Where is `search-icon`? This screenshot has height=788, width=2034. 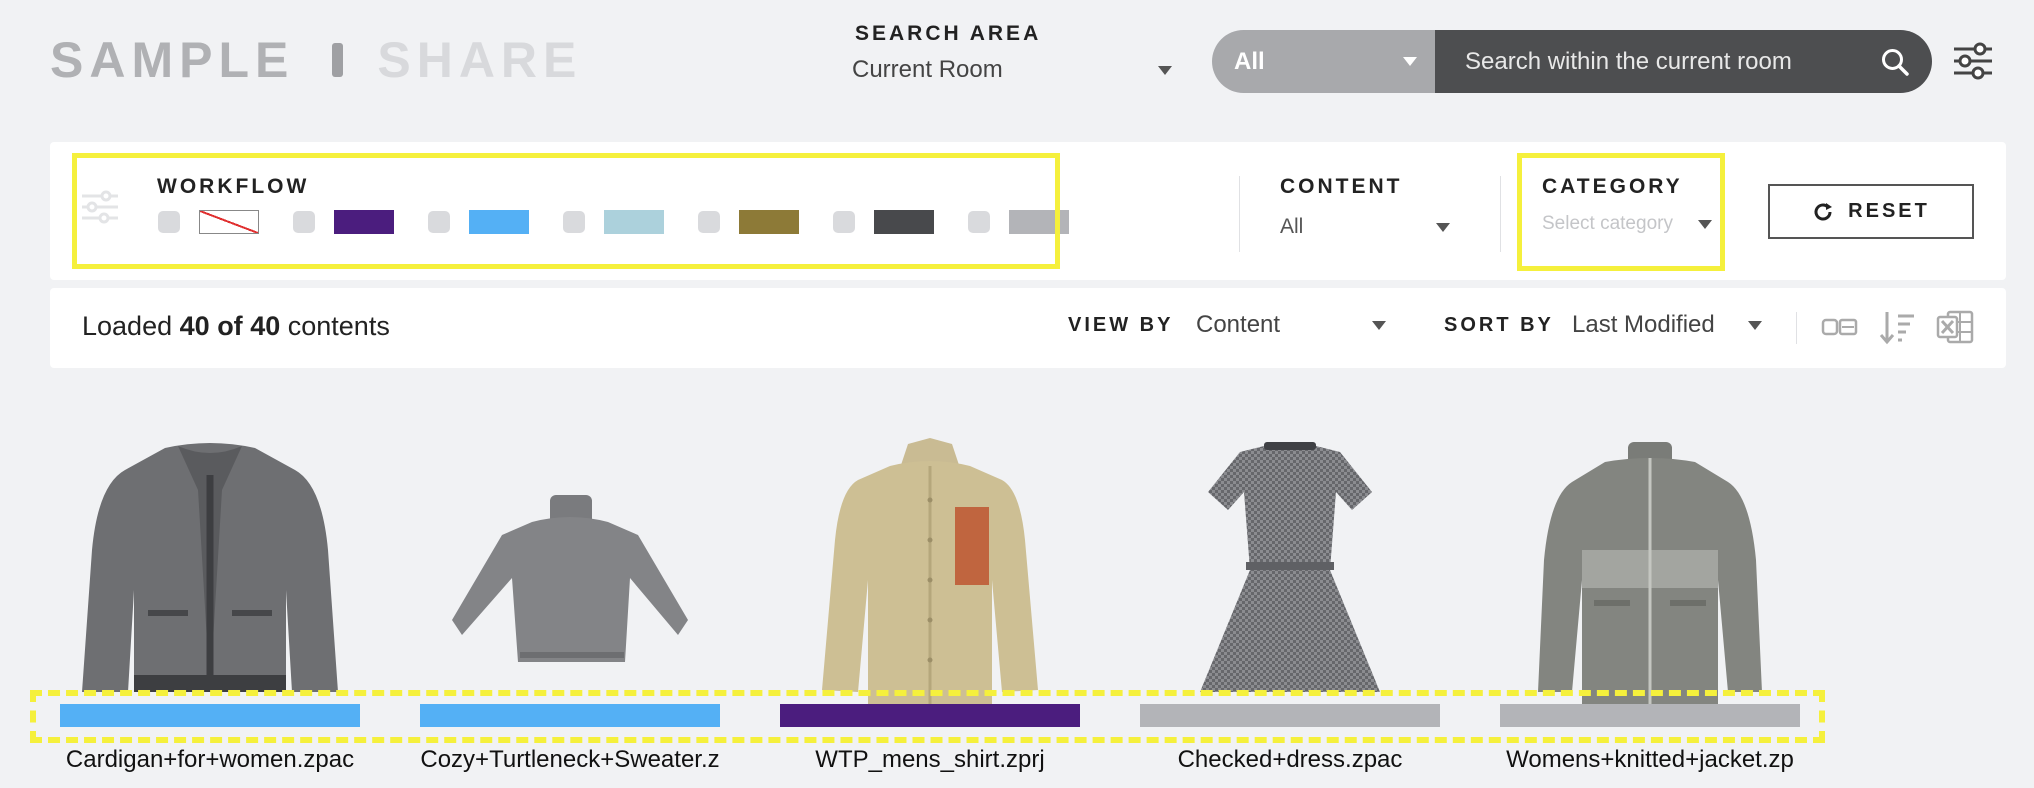 search-icon is located at coordinates (1895, 62).